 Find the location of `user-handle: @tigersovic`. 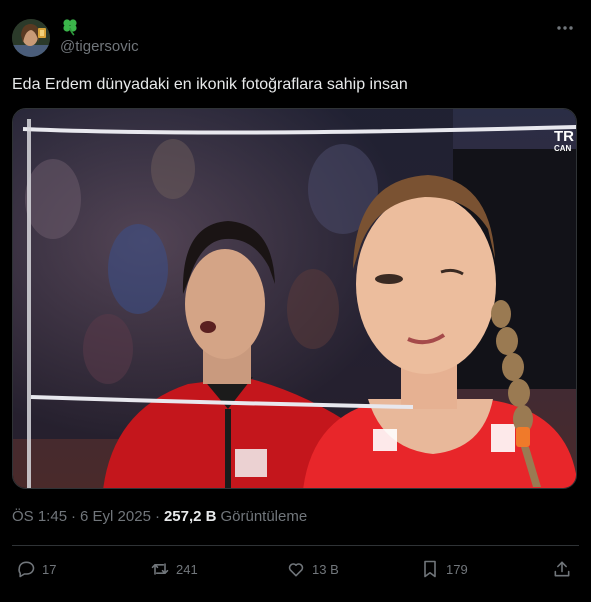

user-handle: @tigersovic is located at coordinates (99, 46).